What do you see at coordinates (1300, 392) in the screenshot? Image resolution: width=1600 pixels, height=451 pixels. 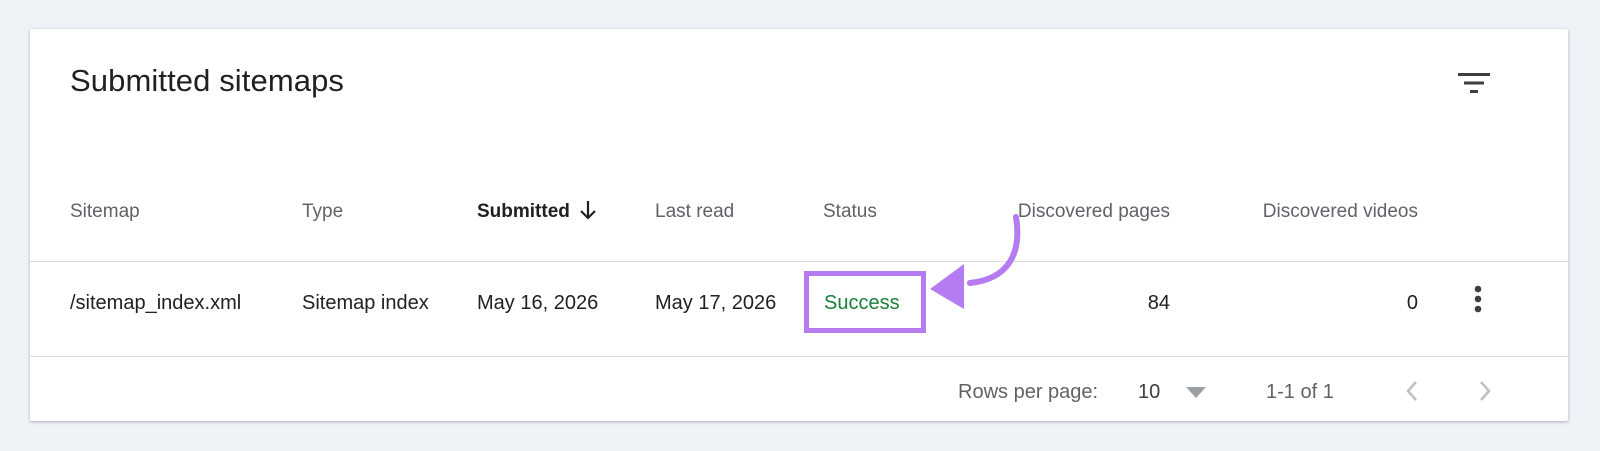 I see `page-range: 1-1 of 1` at bounding box center [1300, 392].